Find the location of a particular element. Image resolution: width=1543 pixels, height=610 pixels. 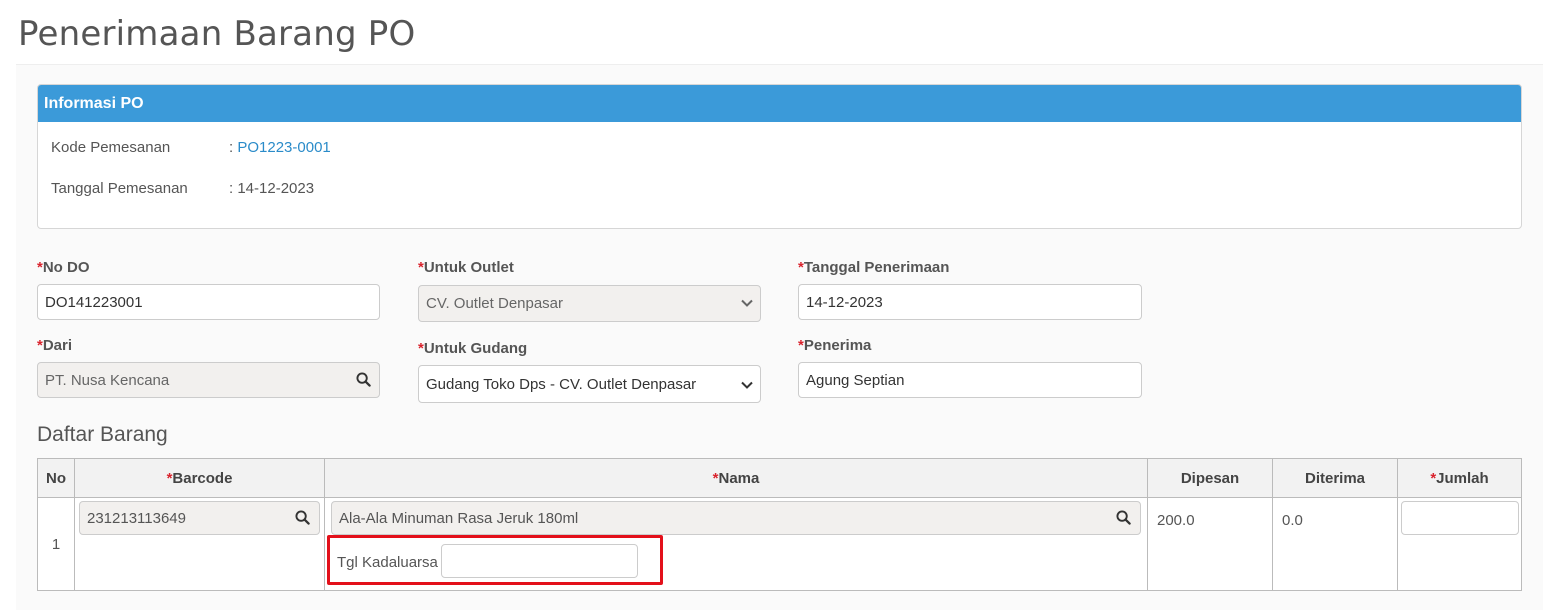

qty-cell is located at coordinates (1459, 544).